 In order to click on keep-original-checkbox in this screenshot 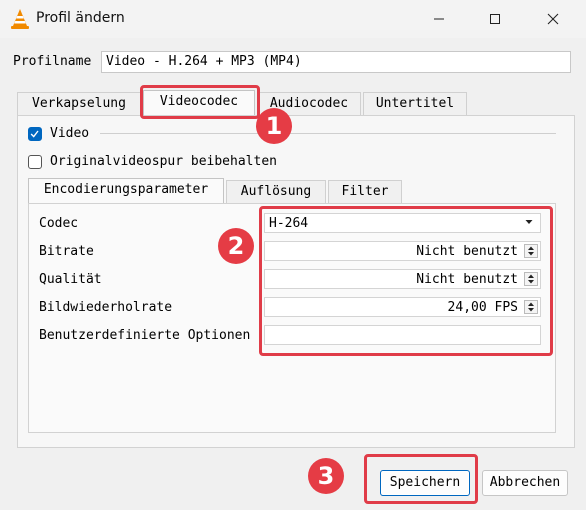, I will do `click(35, 162)`.